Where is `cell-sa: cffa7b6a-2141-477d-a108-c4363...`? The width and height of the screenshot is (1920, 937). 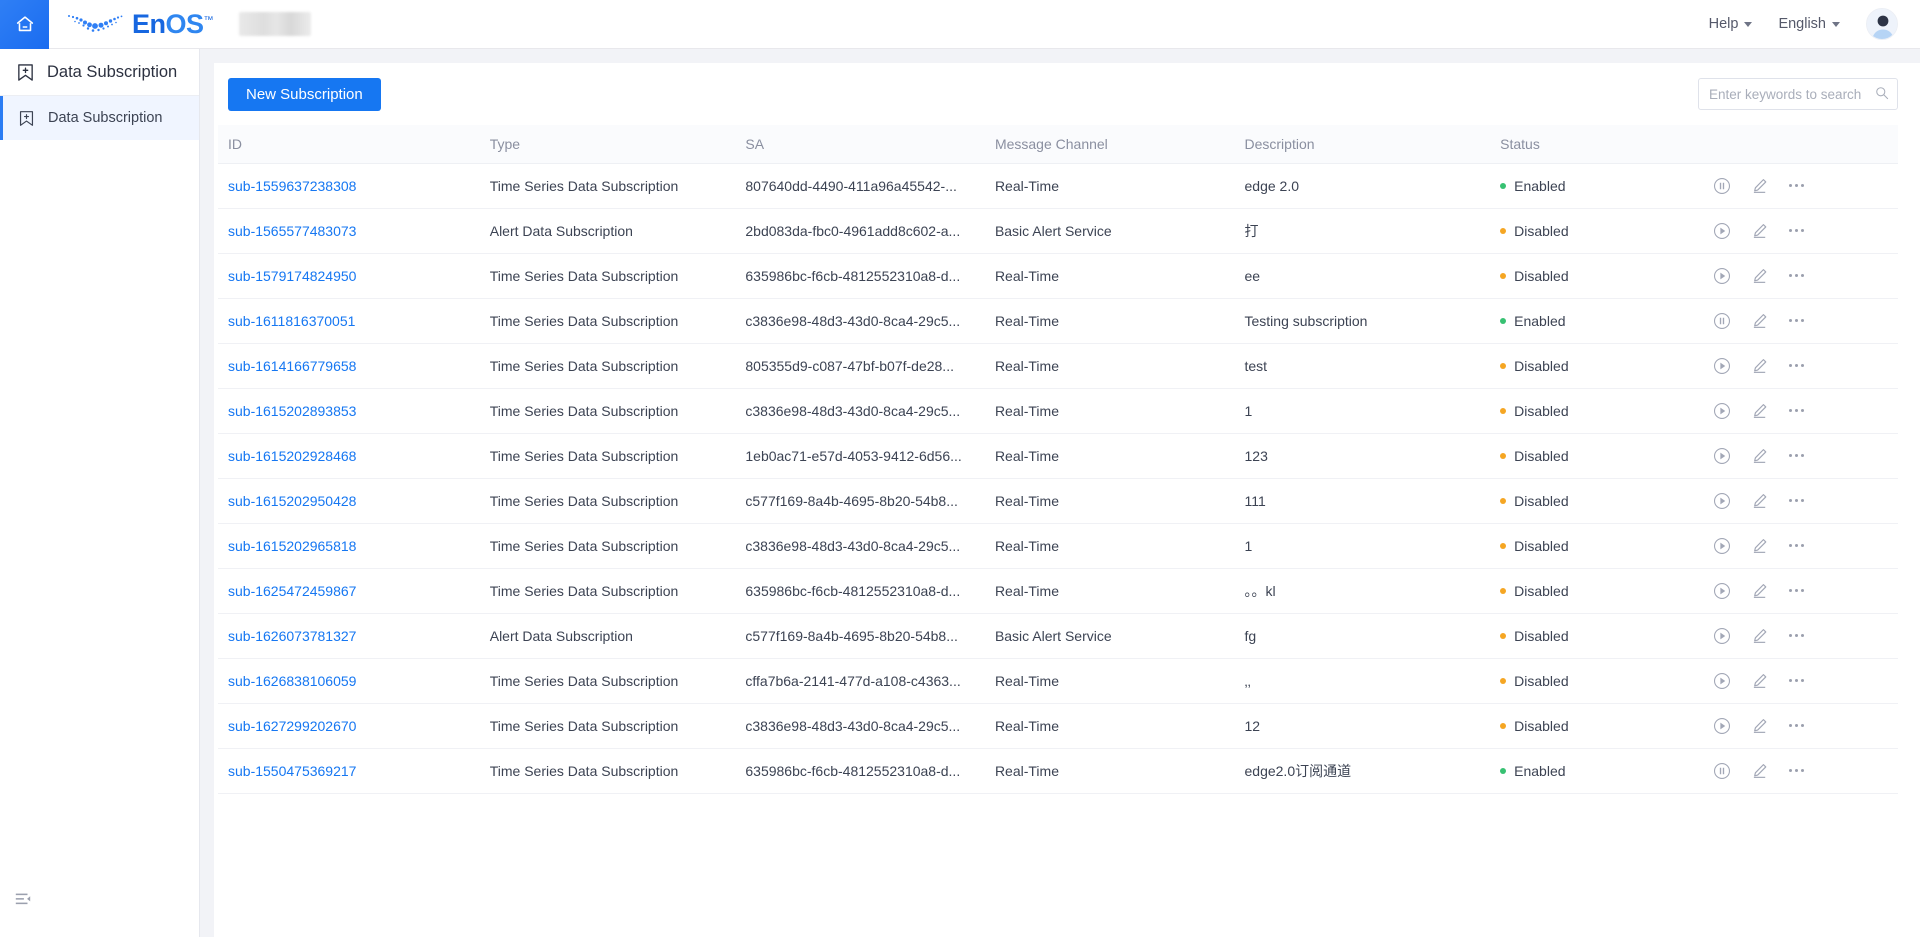 cell-sa: cffa7b6a-2141-477d-a108-c4363... is located at coordinates (860, 681).